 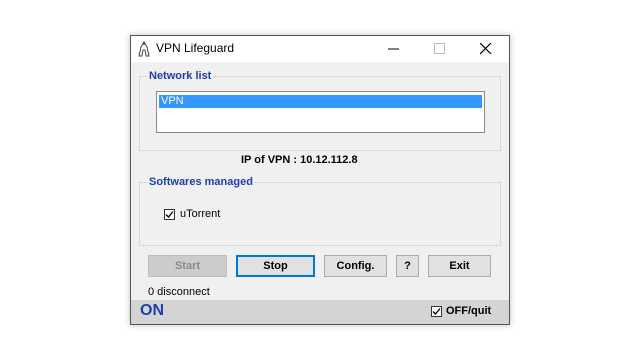 I want to click on vpn-lifeguard-app-icon, so click(x=144, y=49).